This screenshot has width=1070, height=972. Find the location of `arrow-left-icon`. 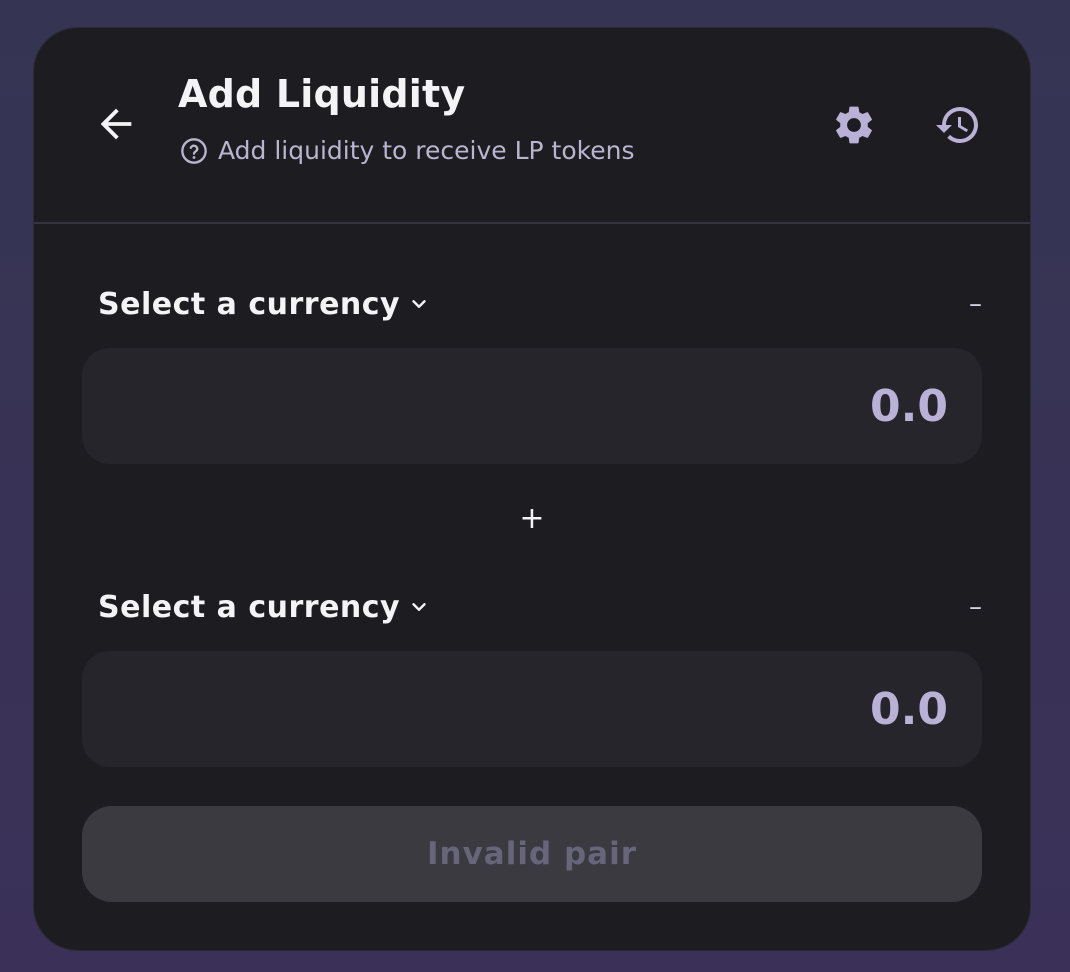

arrow-left-icon is located at coordinates (116, 124).